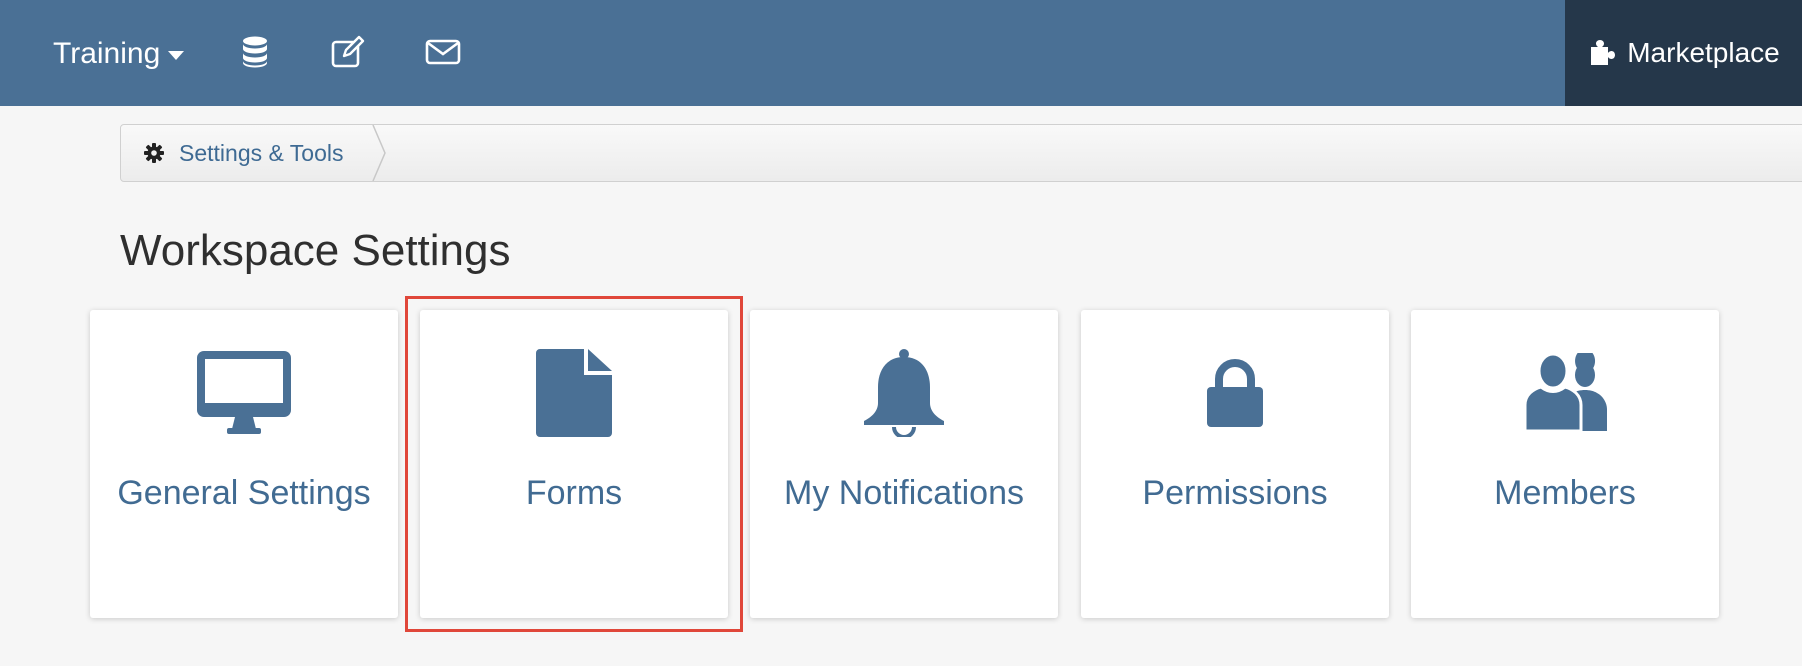  I want to click on database-icon, so click(255, 52).